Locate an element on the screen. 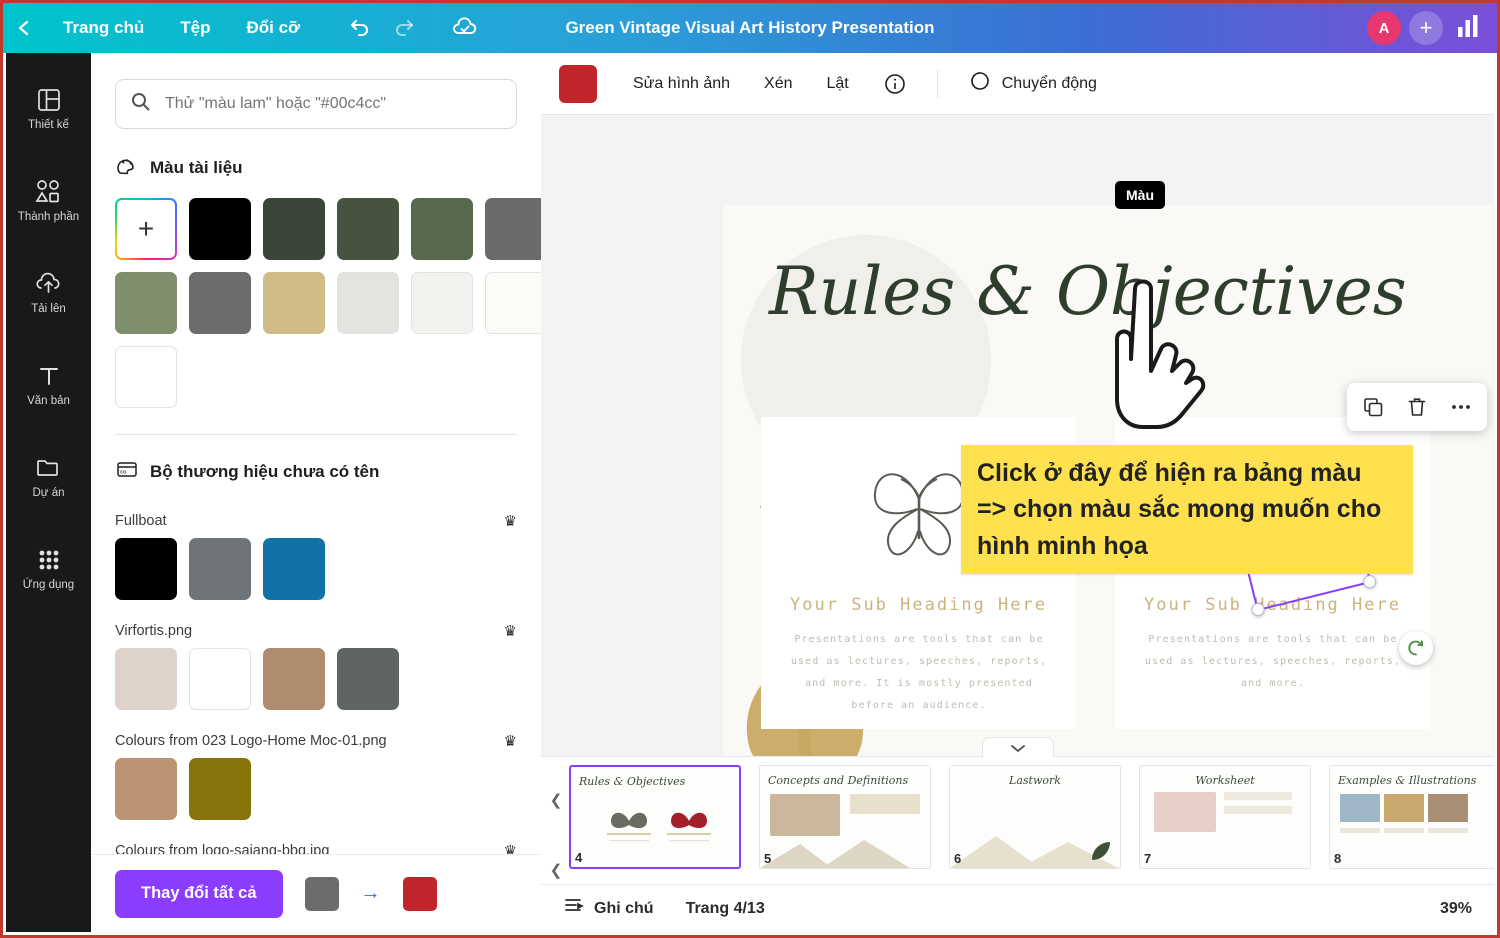 The image size is (1500, 938). thumbnail-page: Examples & Illustrations 8 is located at coordinates (1411, 817).